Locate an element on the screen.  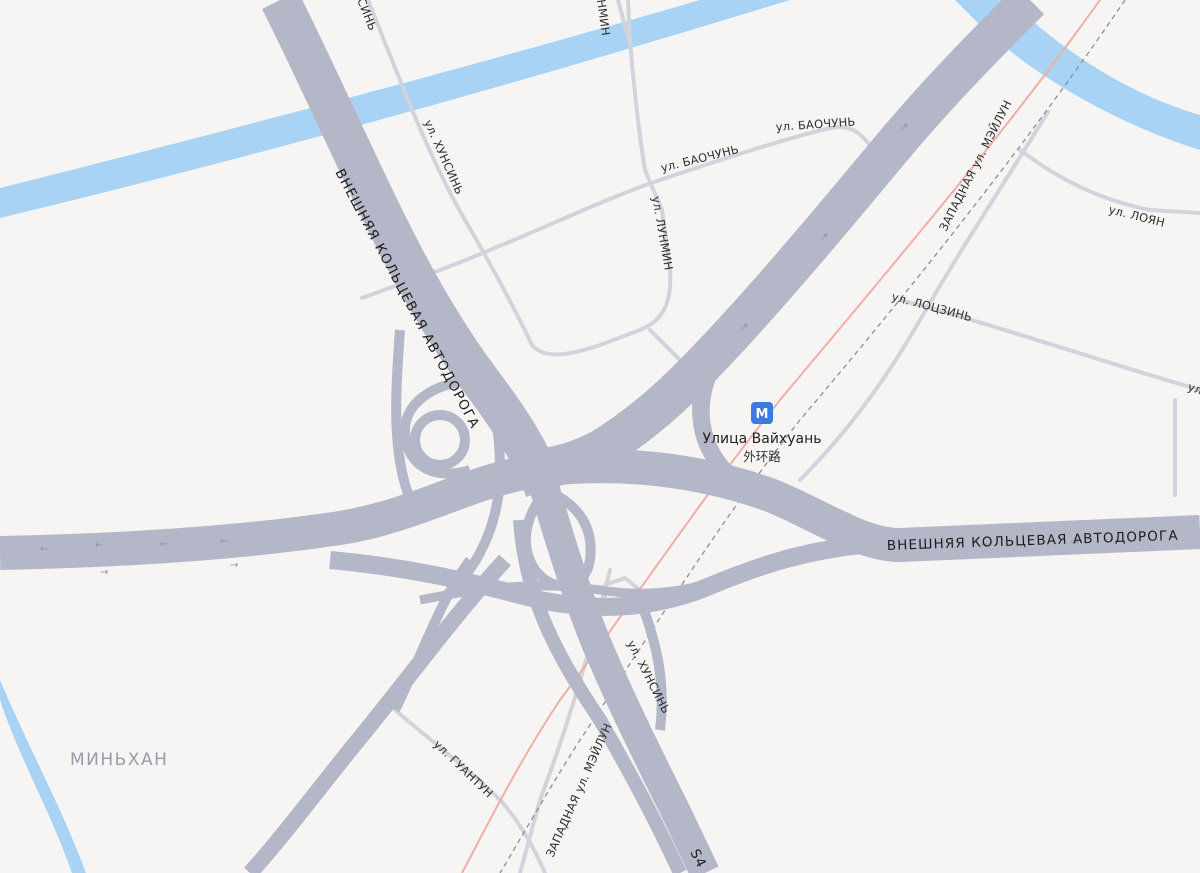
street-label-hunsin-north-top: СИНЬ is located at coordinates (367, 16).